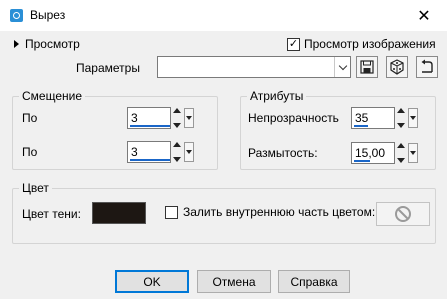  I want to click on offset-v-dropdown, so click(189, 152).